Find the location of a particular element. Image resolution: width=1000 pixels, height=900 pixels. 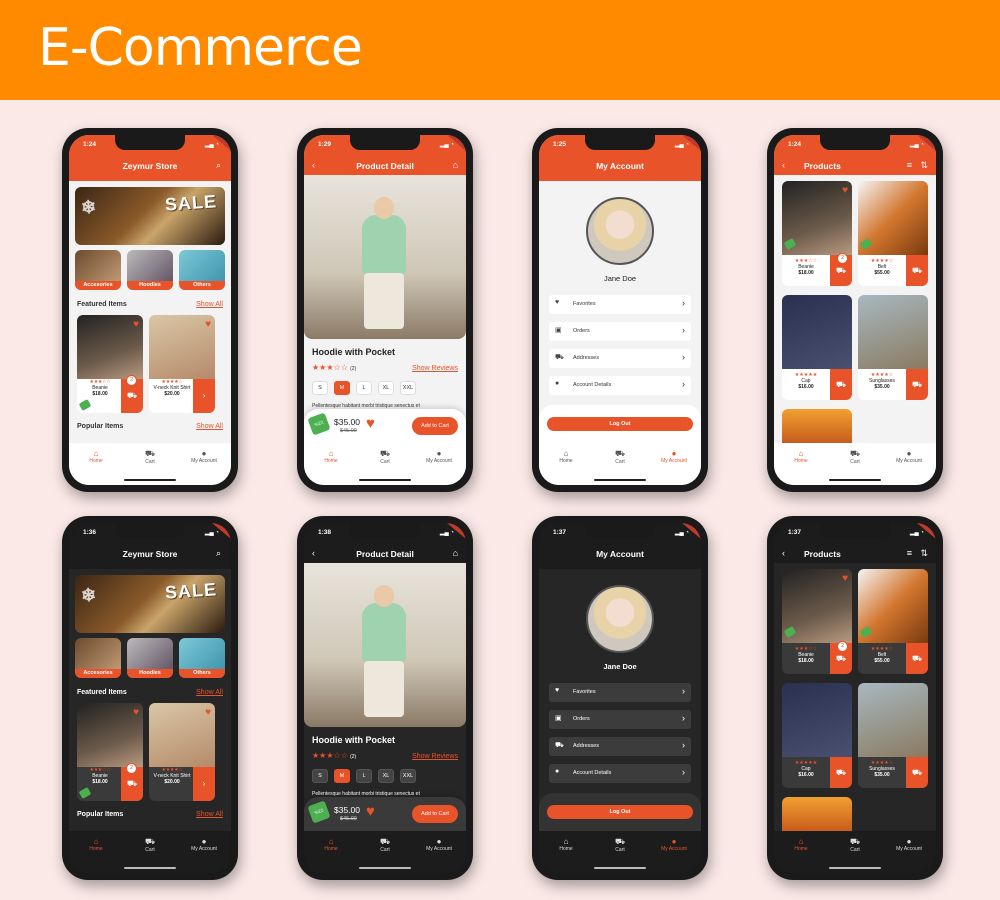

app-bar: 1:36 ▂▄ ◔ Zeymur Store ⌕ is located at coordinates (150, 546).